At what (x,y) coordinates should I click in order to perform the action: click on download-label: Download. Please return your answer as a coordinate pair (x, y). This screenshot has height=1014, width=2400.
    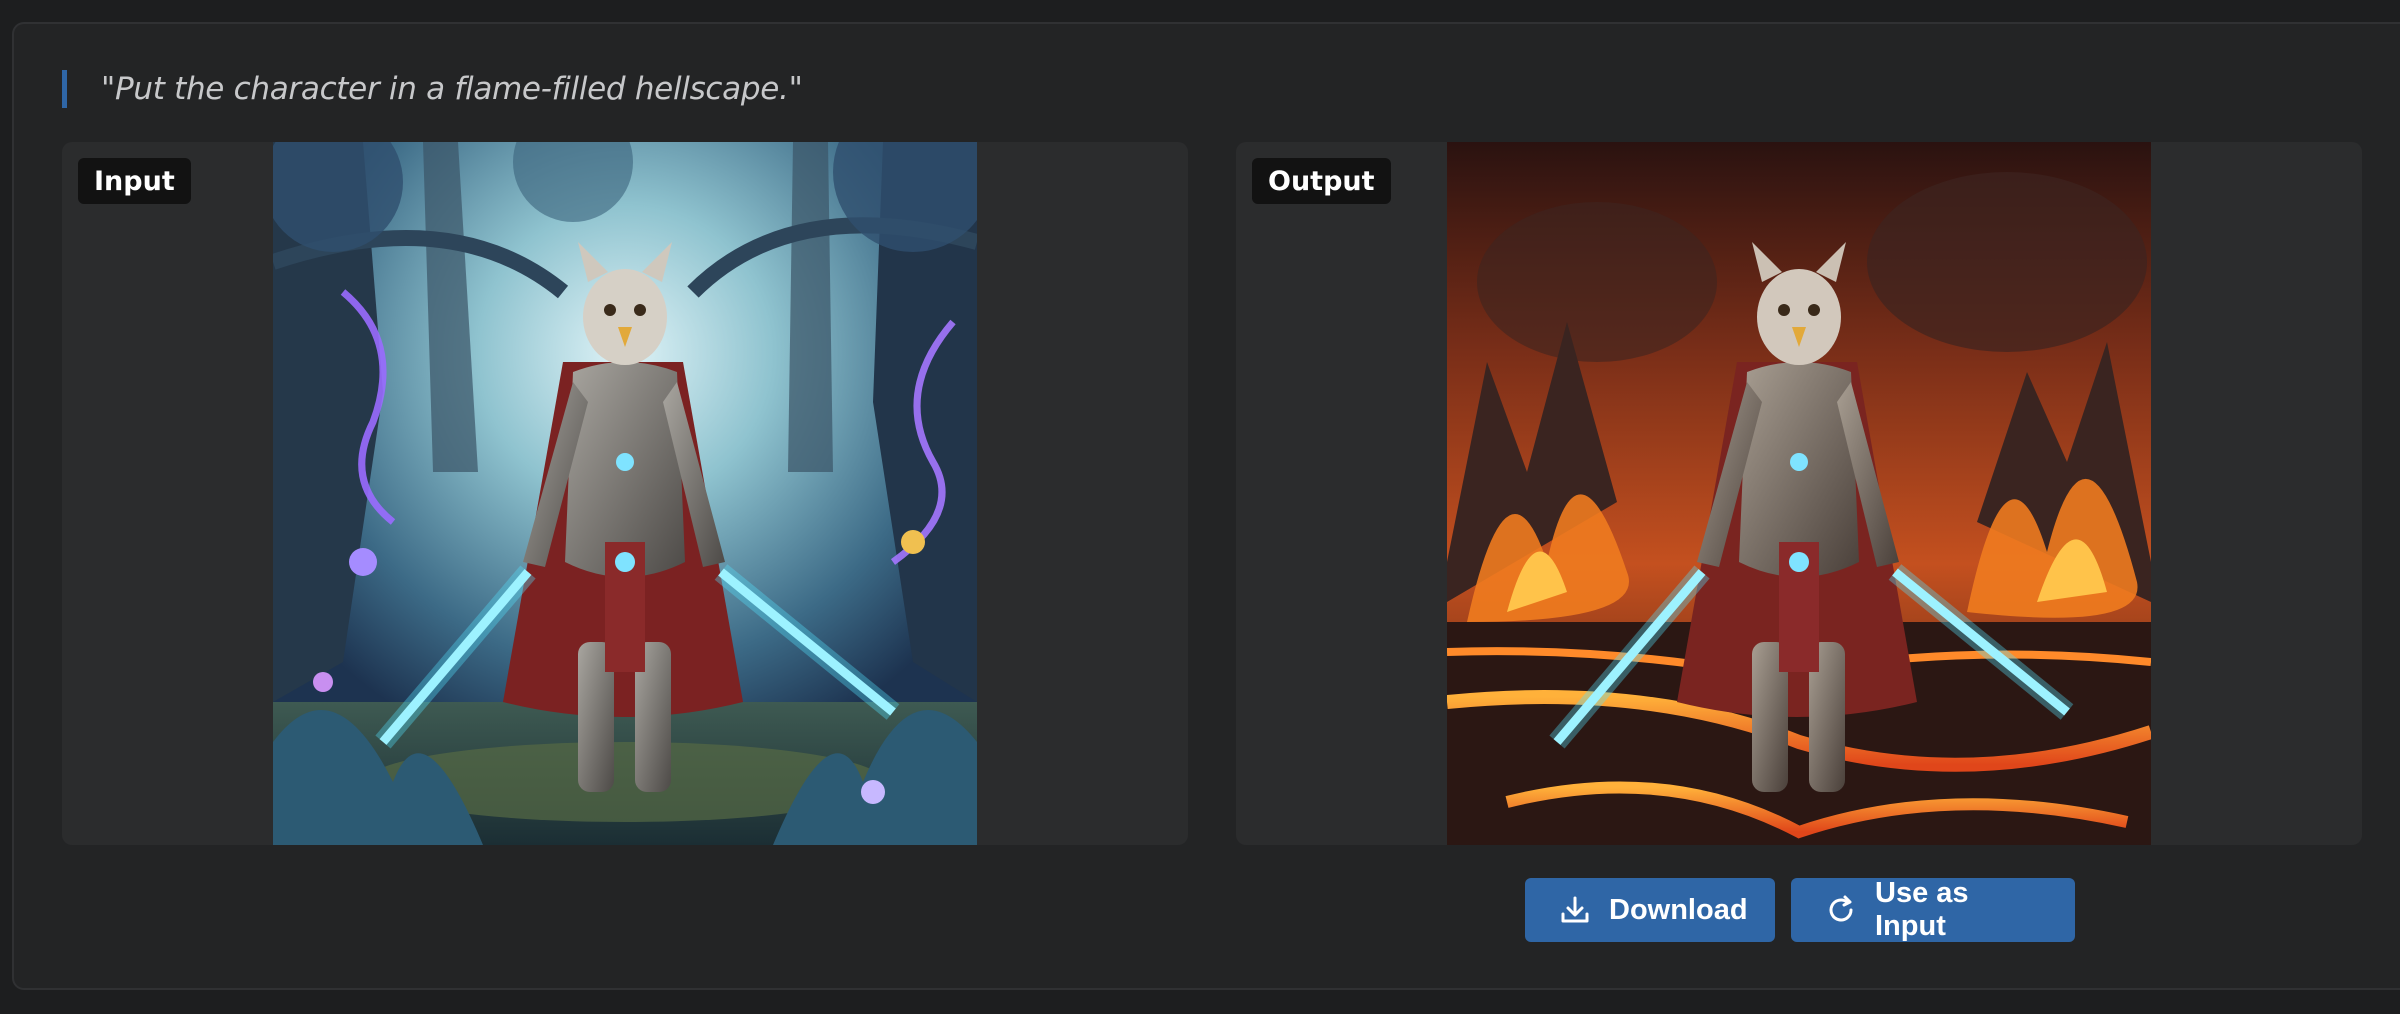
    Looking at the image, I should click on (1678, 909).